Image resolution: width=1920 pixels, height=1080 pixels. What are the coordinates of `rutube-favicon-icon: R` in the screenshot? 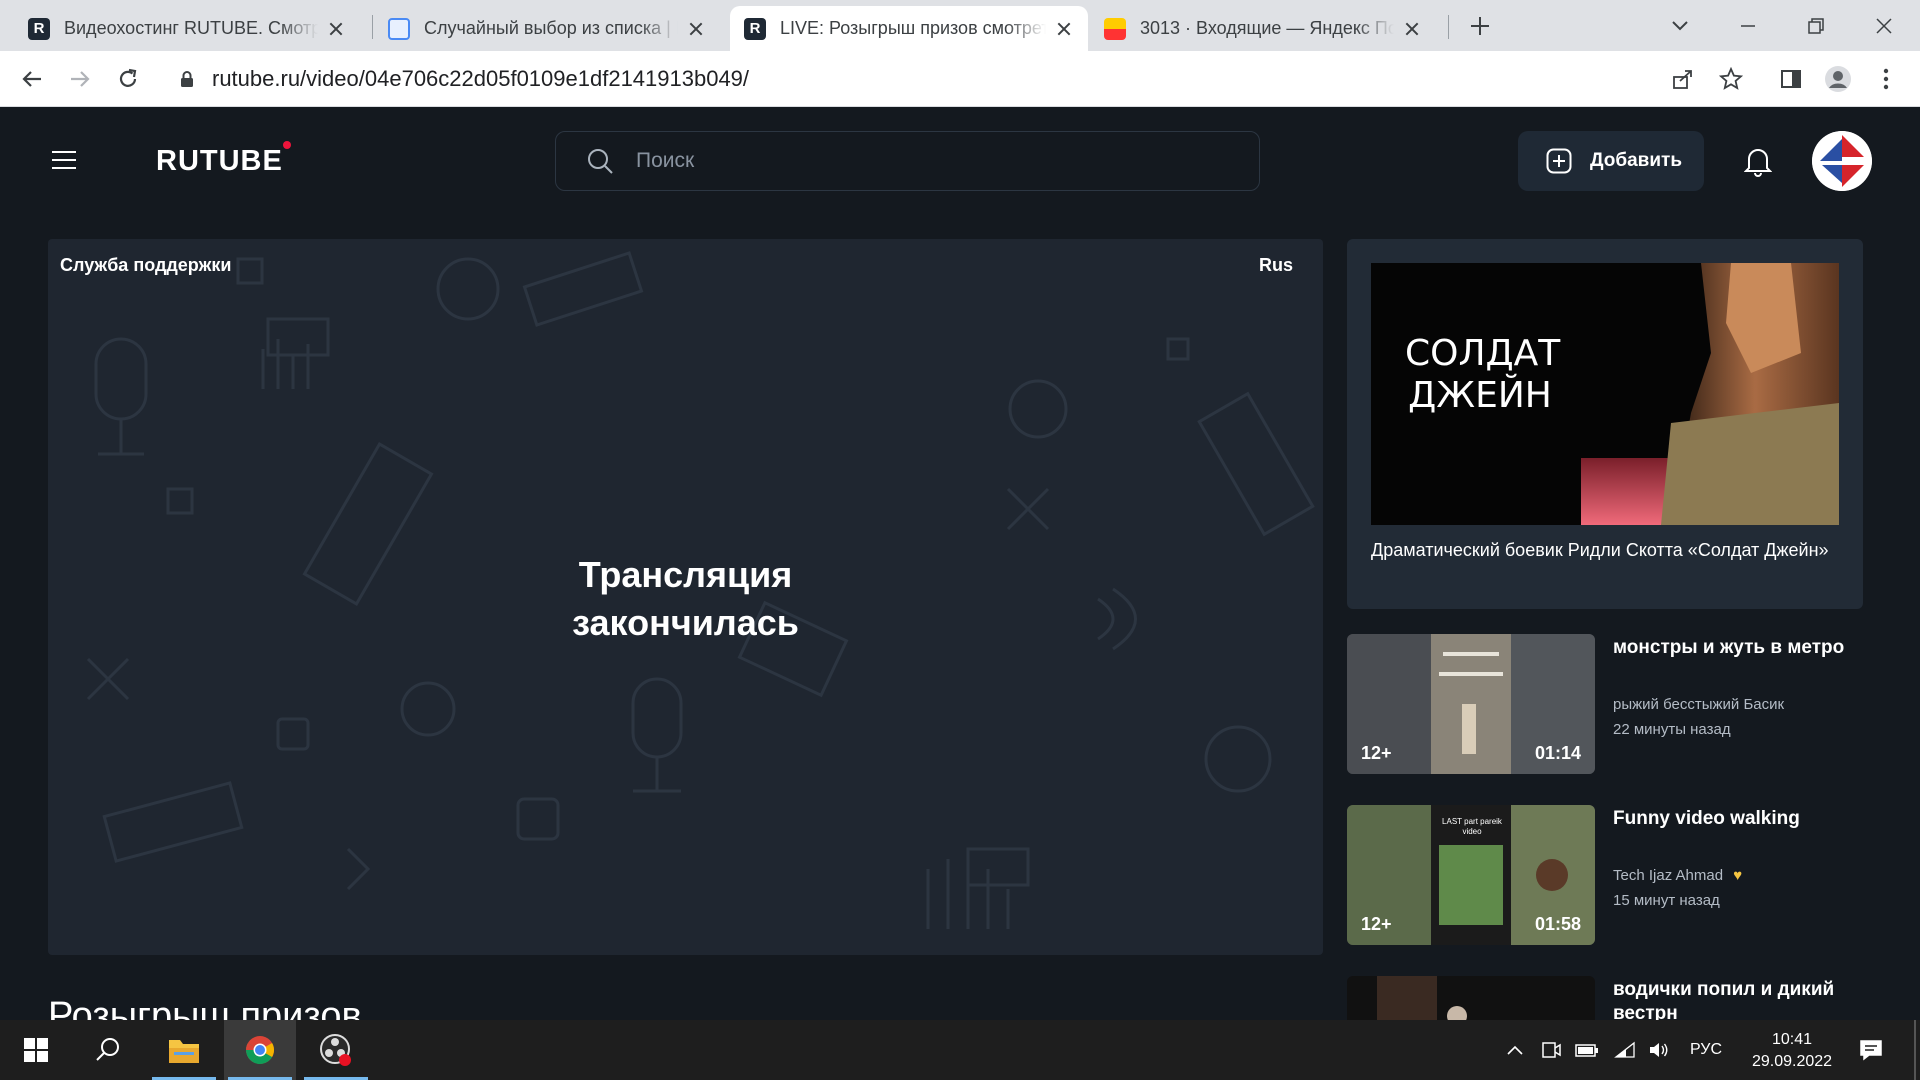 It's located at (39, 28).